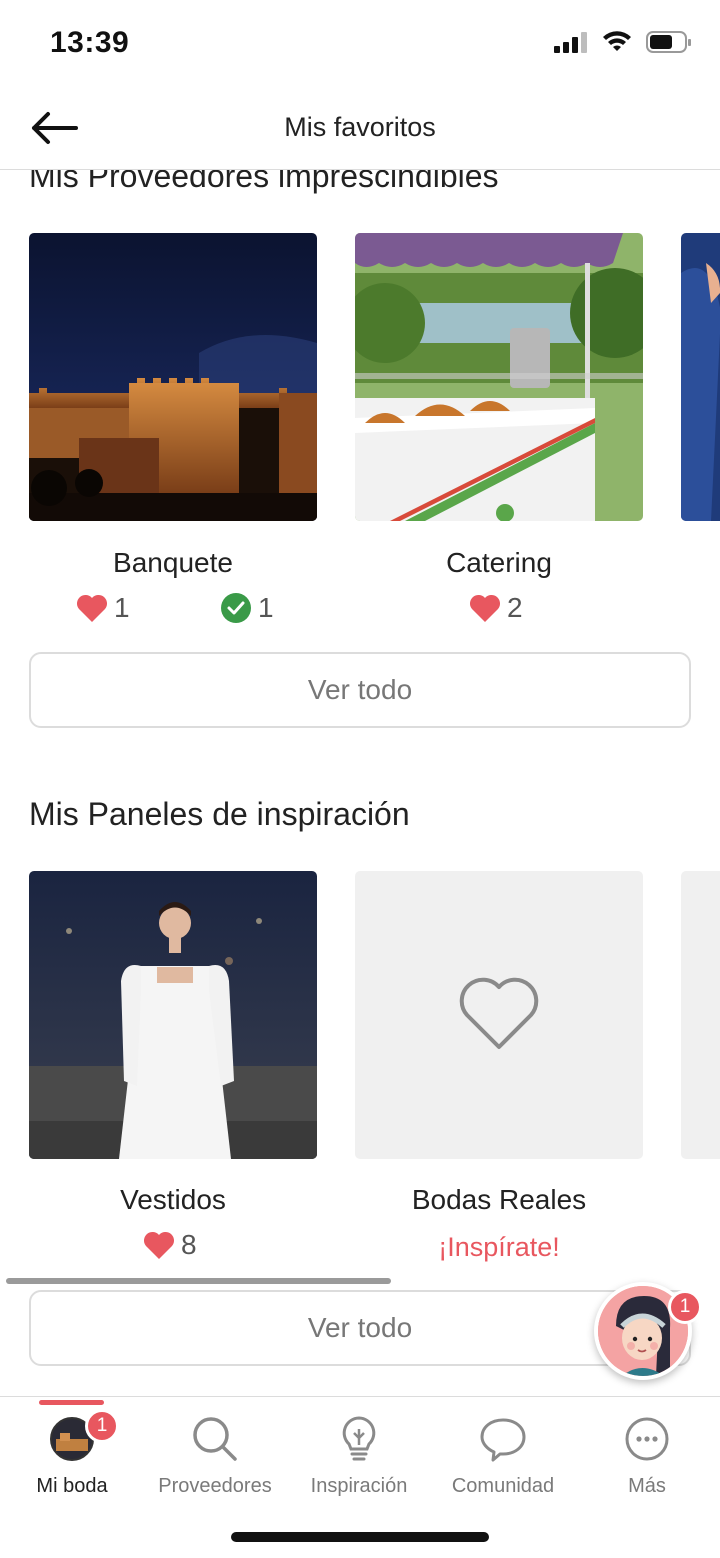 Image resolution: width=720 pixels, height=1558 pixels. What do you see at coordinates (360, 44) in the screenshot?
I see `status-bar: 13:39` at bounding box center [360, 44].